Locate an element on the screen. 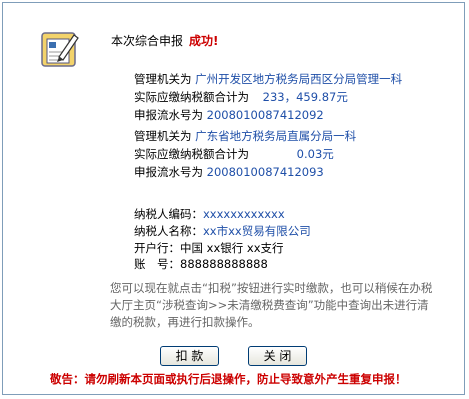  bank-row: 开户行：中国 xx银行 xx支行 is located at coordinates (209, 248).